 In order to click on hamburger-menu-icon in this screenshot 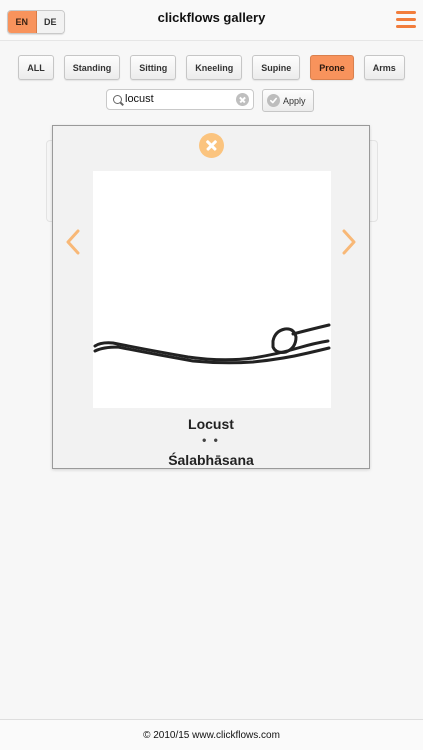, I will do `click(406, 20)`.